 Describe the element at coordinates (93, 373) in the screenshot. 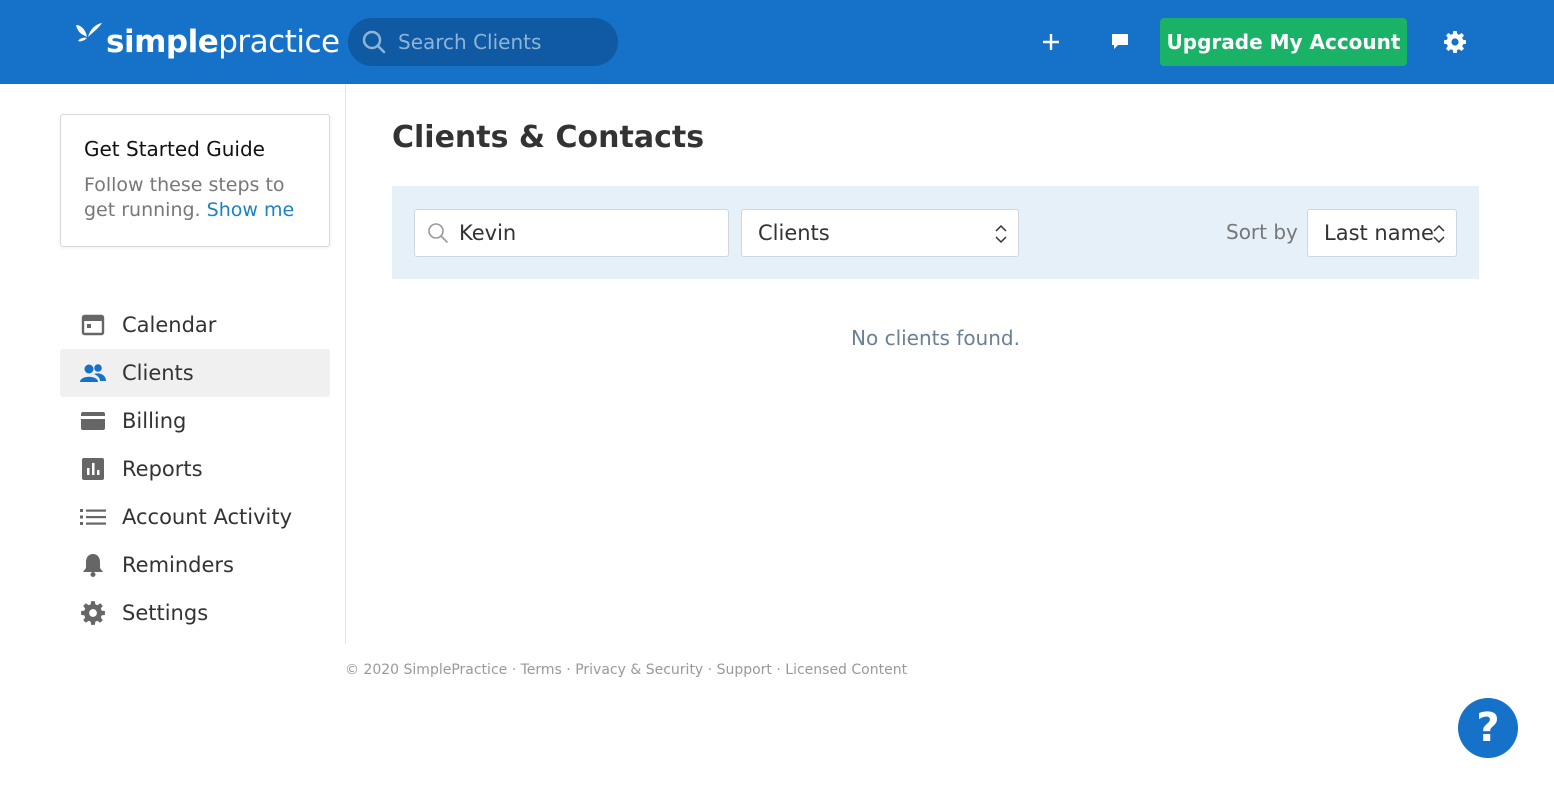

I see `people-icon` at that location.